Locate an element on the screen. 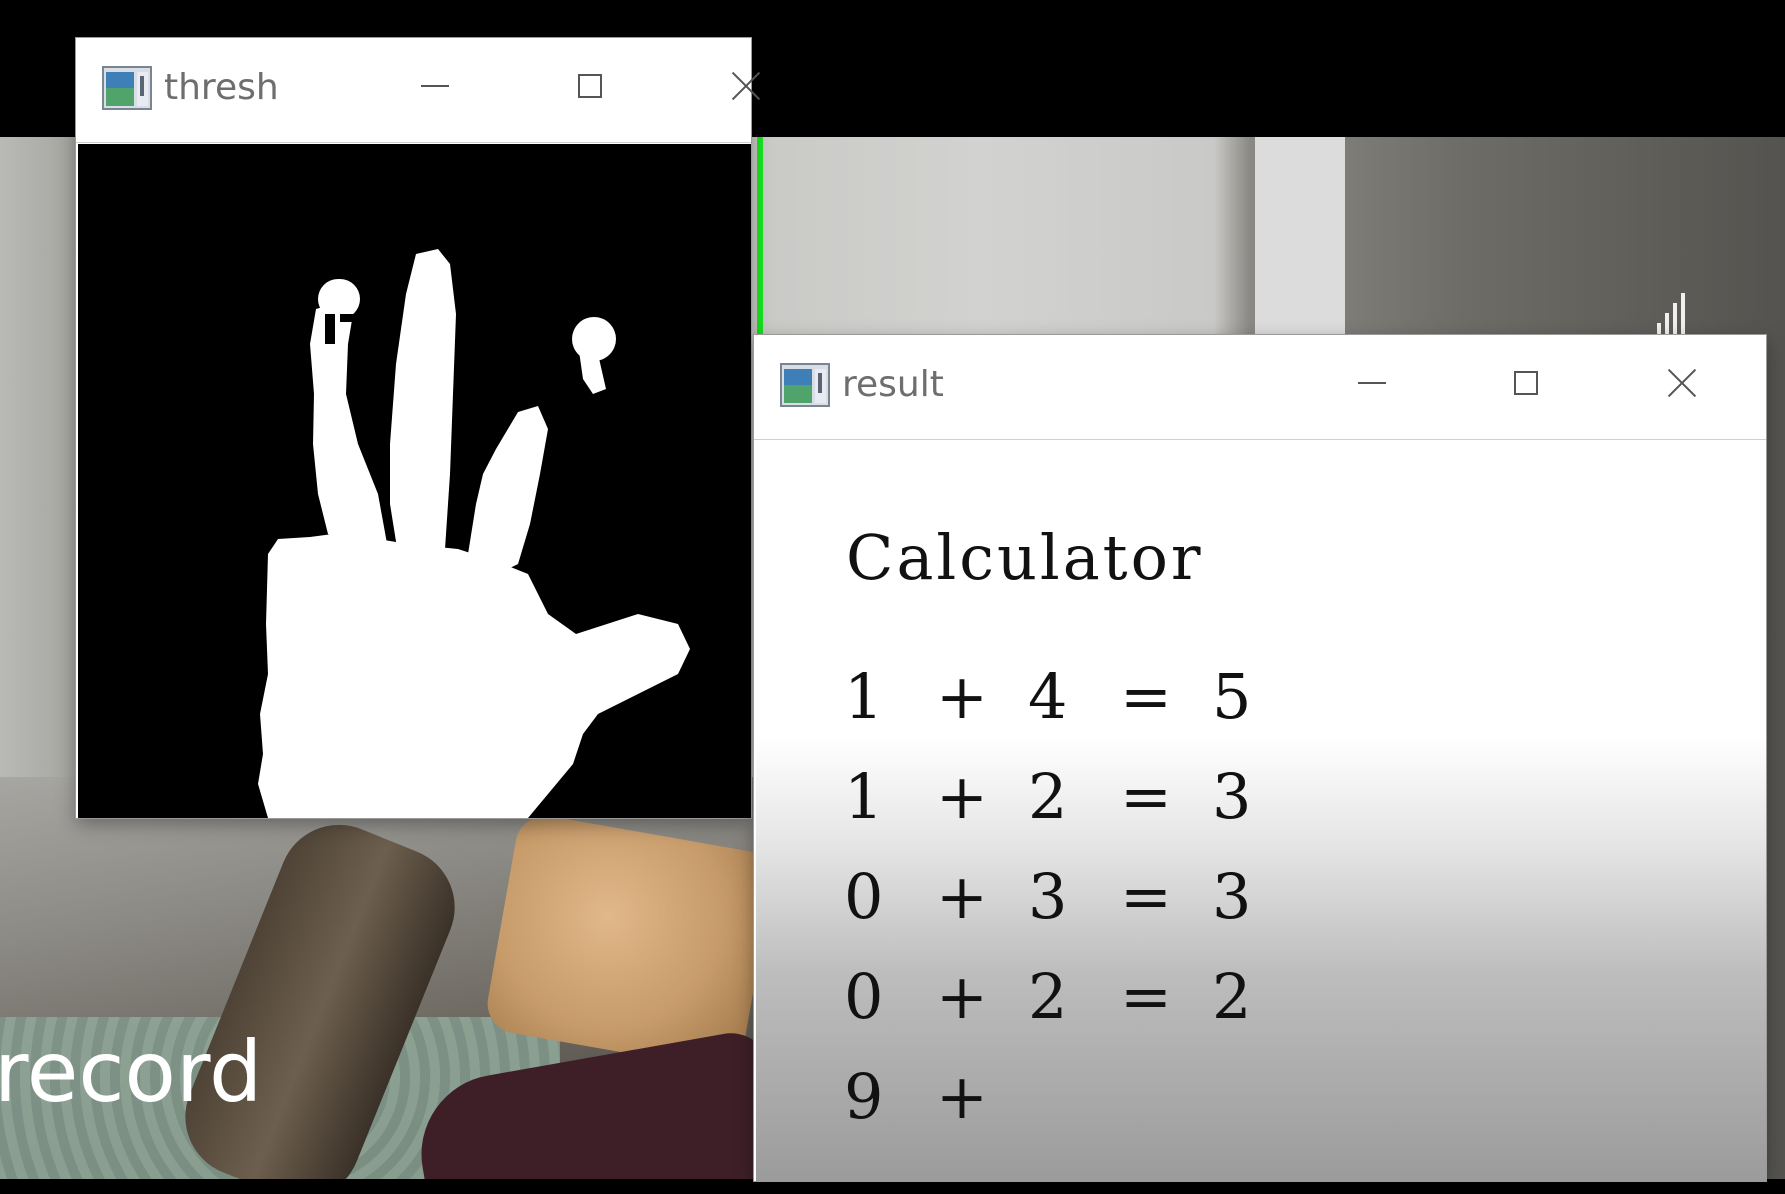 This screenshot has height=1194, width=1785. thresh-titlebar: thresh is located at coordinates (413, 90).